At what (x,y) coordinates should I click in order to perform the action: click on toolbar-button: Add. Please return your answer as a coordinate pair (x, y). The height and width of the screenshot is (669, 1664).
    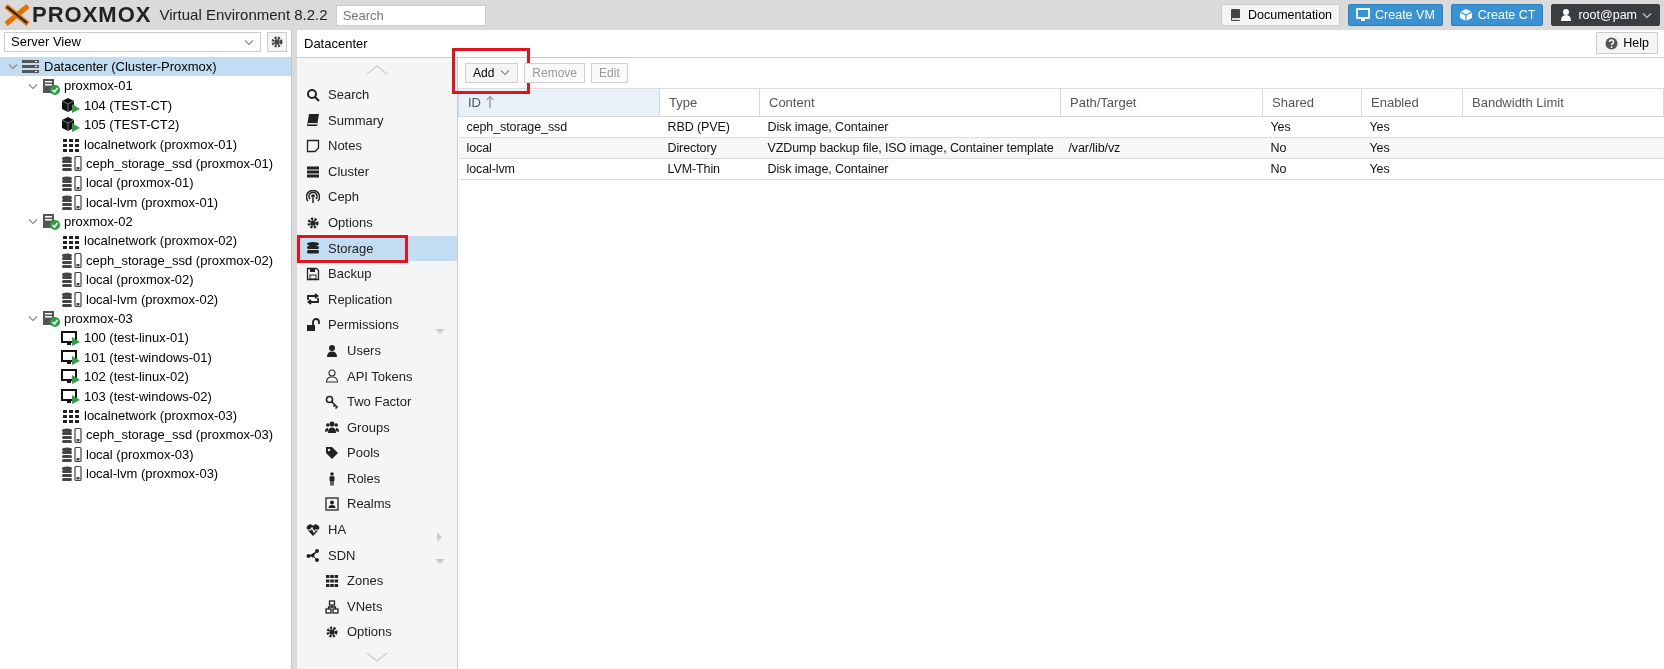
    Looking at the image, I should click on (492, 72).